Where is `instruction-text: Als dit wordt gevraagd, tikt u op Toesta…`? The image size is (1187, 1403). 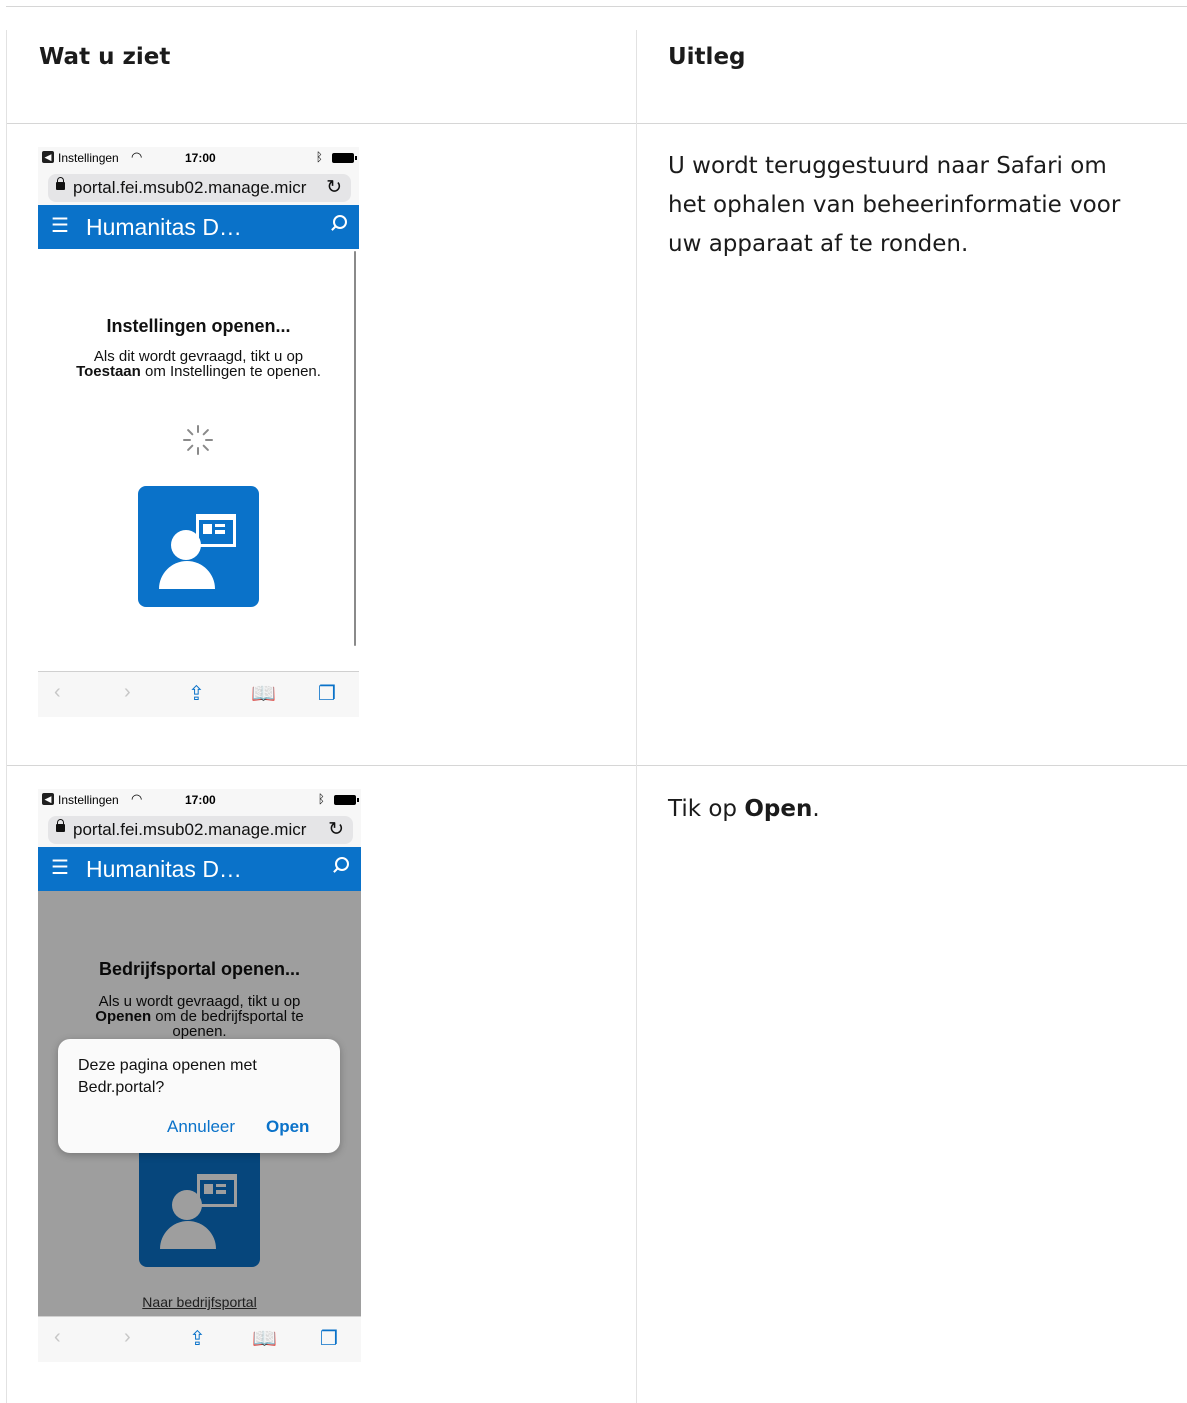
instruction-text: Als dit wordt gevraagd, tikt u op Toesta… is located at coordinates (198, 364).